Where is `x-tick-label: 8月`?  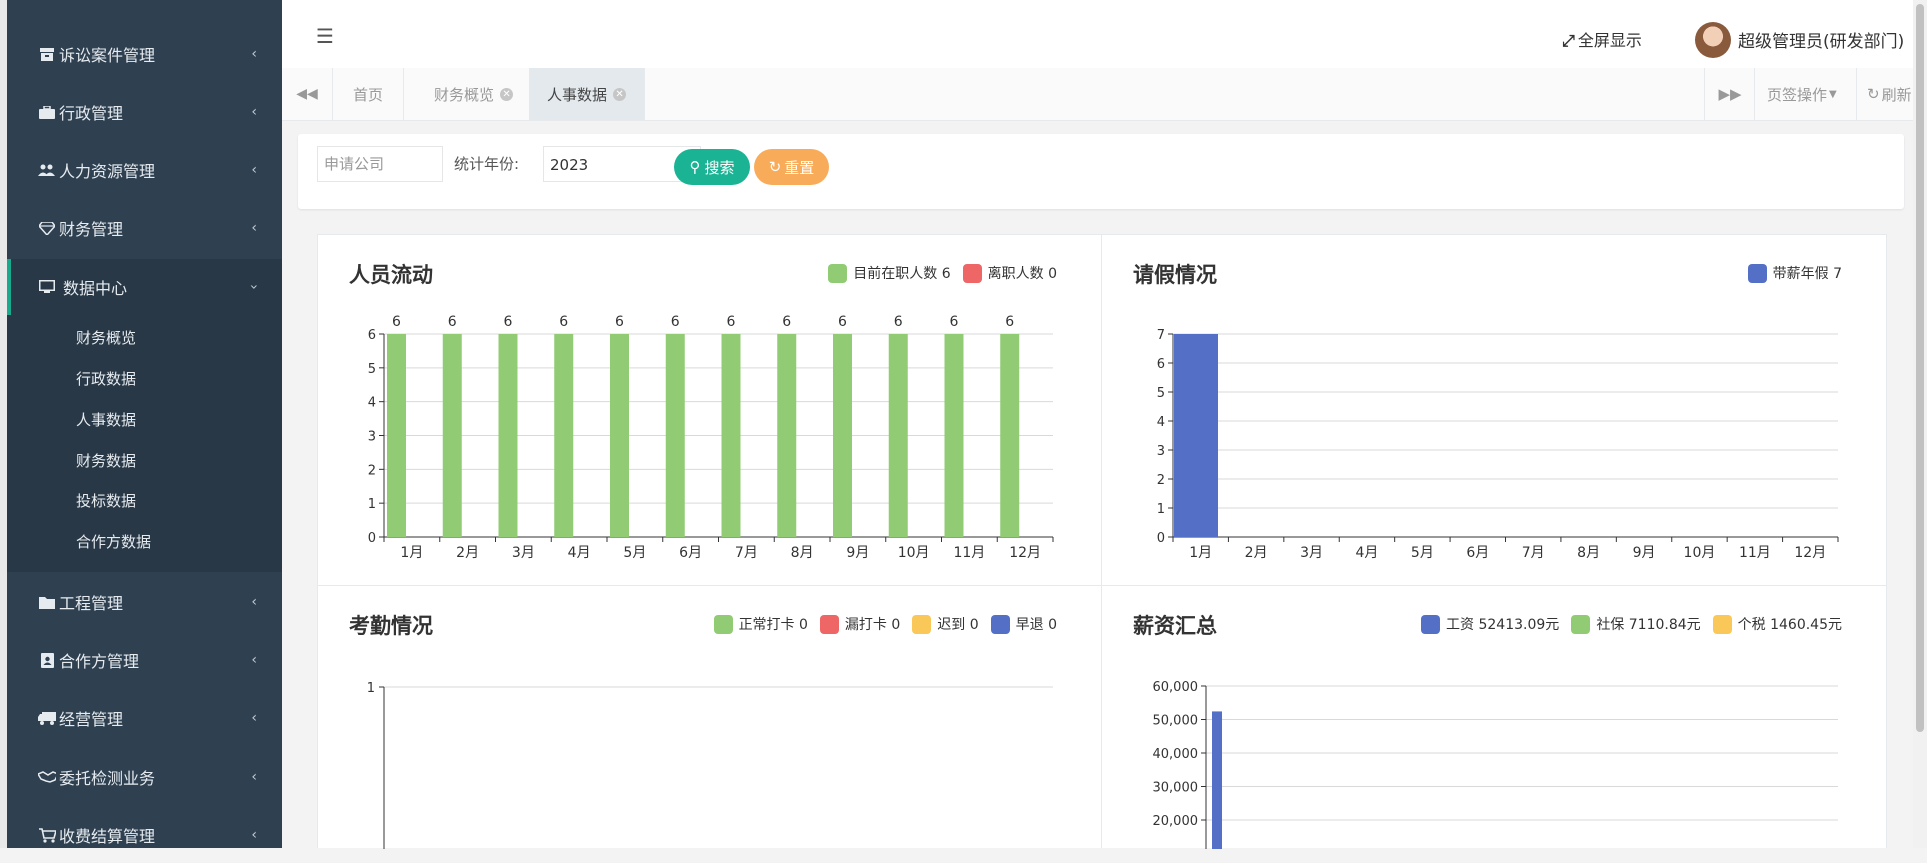
x-tick-label: 8月 is located at coordinates (802, 553).